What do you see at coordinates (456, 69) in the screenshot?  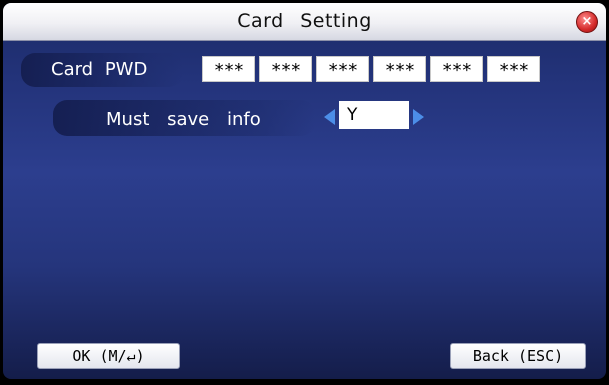 I see `card-pwd-field-5: ***` at bounding box center [456, 69].